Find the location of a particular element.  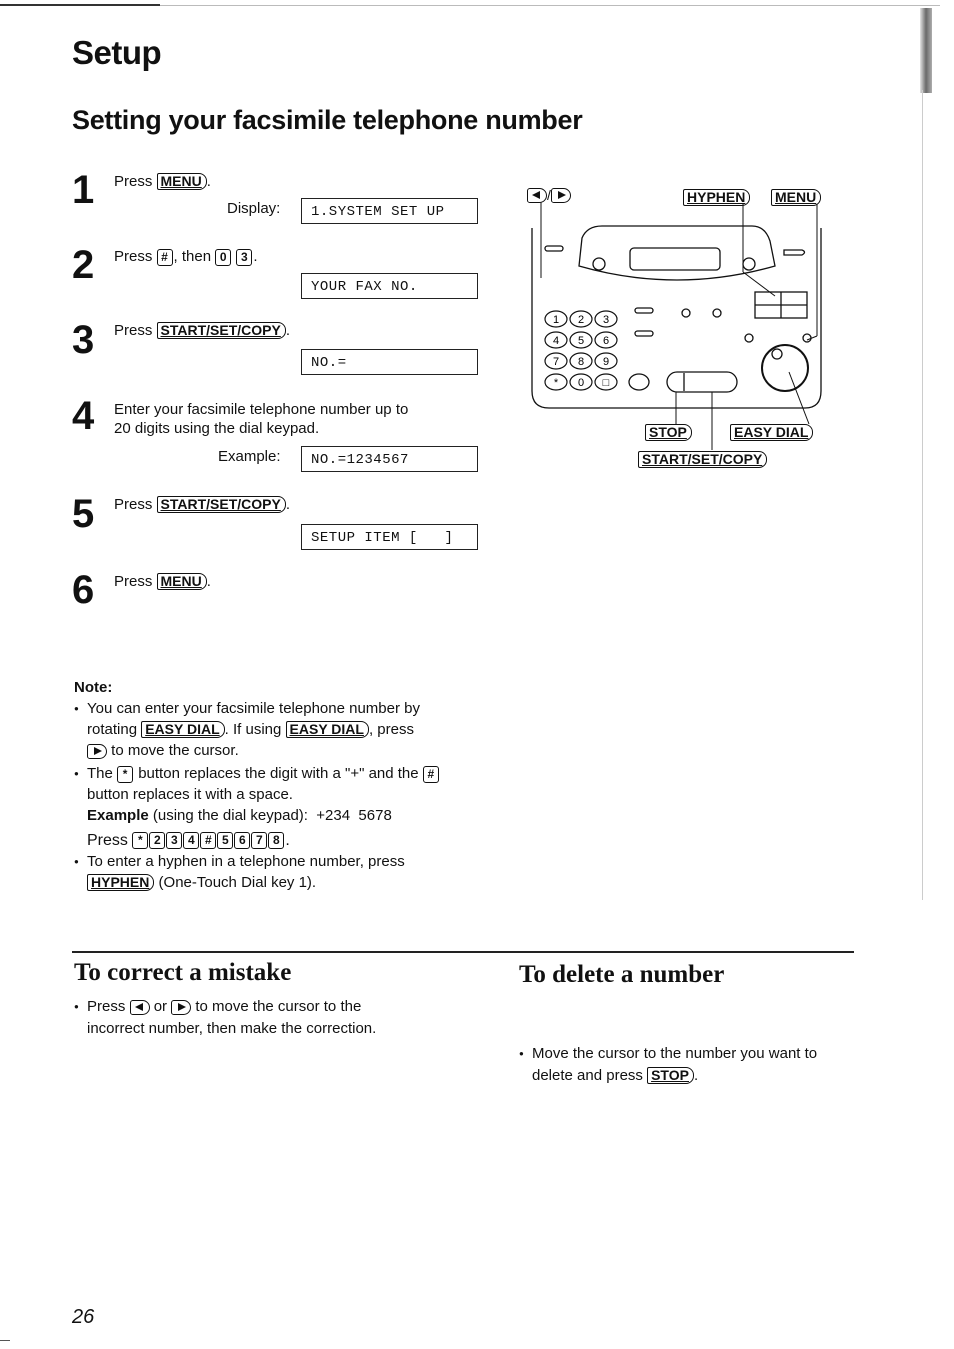

dial-keypad: 1 2 3 4 5 6 7 8 9 * 0 □ is located at coordinates (581, 350).